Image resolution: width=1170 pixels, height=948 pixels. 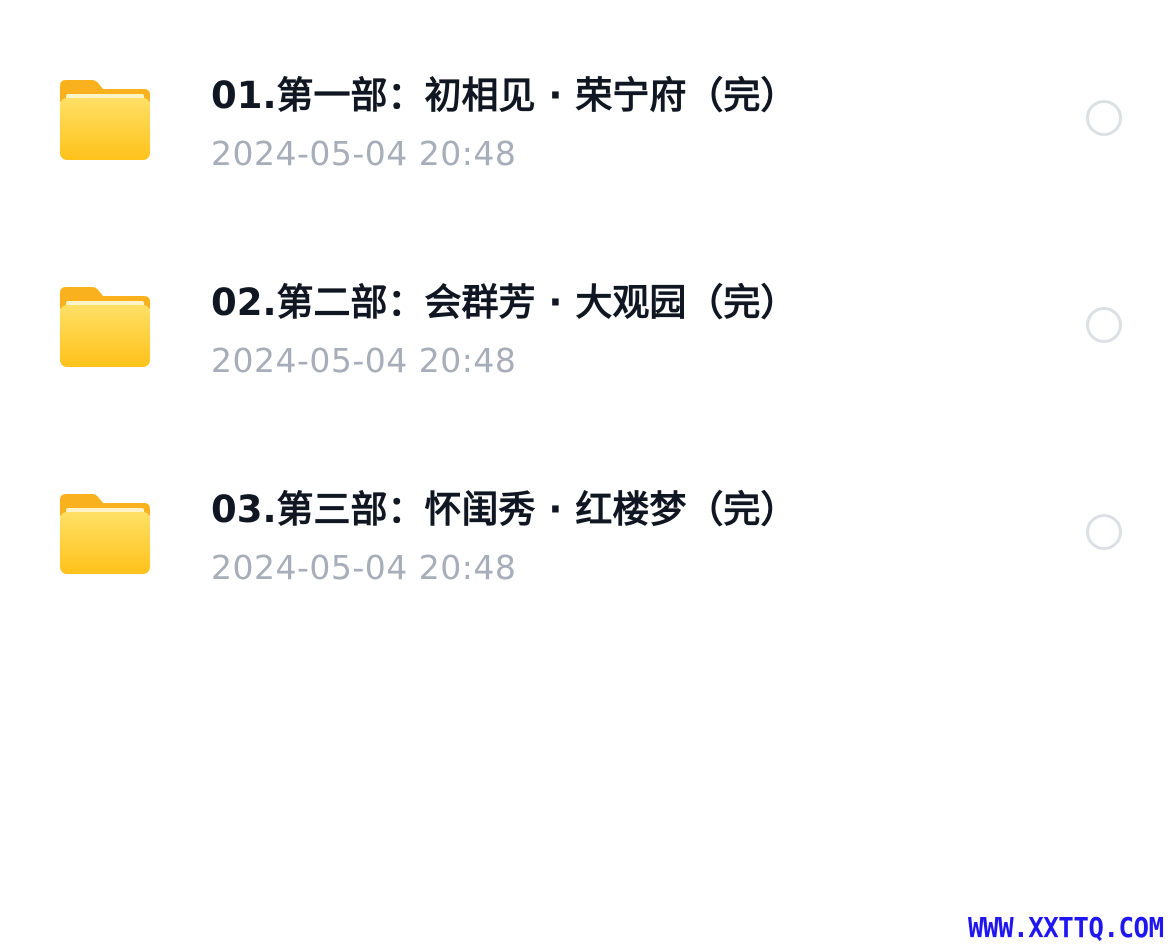 What do you see at coordinates (1066, 927) in the screenshot?
I see `watermark: WWW.XXTTQ.COM` at bounding box center [1066, 927].